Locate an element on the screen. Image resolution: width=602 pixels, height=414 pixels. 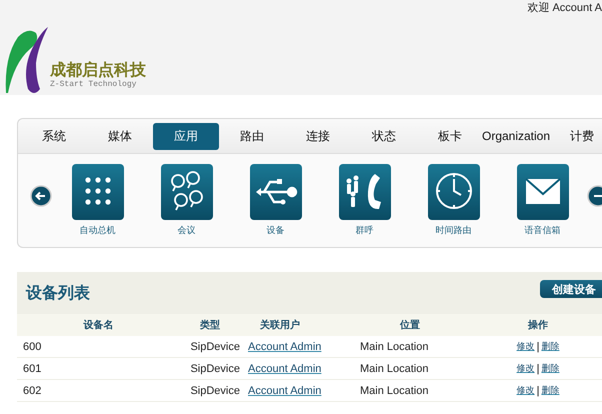
column-header: 操作 is located at coordinates (537, 325).